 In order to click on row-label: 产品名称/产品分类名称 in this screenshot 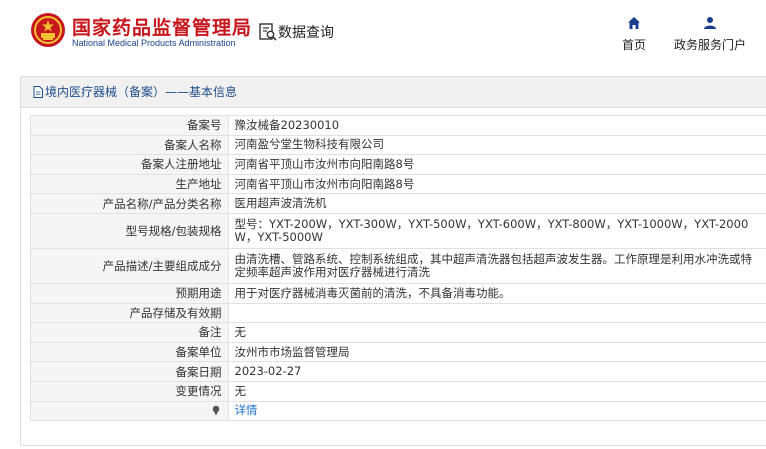, I will do `click(129, 203)`.